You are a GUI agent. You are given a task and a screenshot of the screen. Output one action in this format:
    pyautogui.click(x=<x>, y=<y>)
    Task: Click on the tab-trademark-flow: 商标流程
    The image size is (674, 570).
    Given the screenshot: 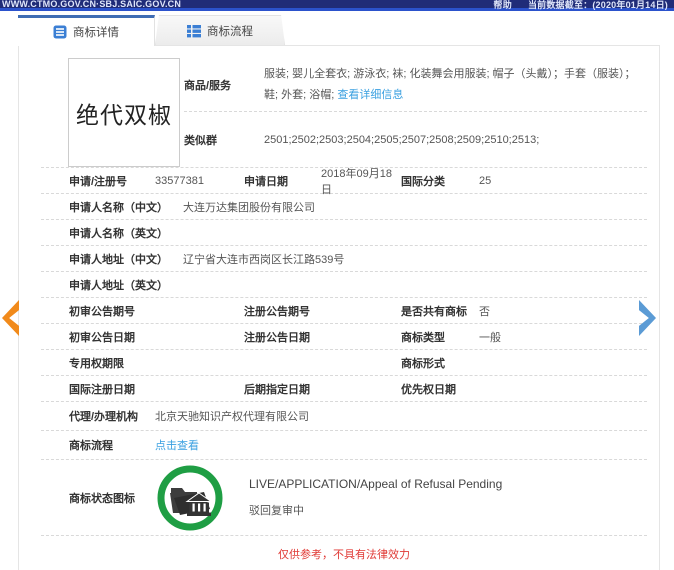 What is the action you would take?
    pyautogui.click(x=220, y=30)
    